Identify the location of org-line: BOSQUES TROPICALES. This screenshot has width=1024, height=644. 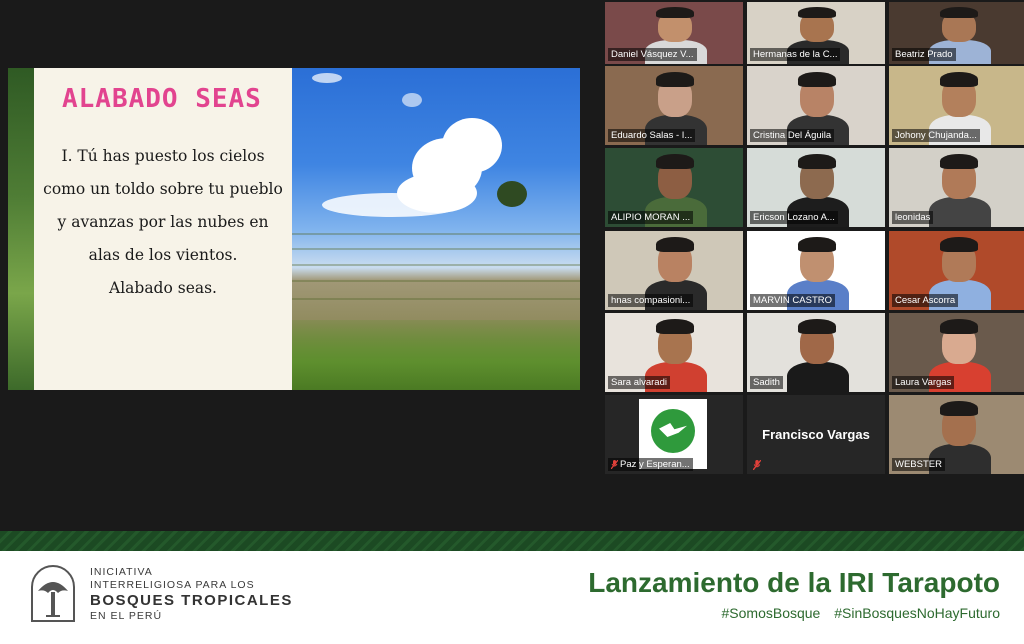
(191, 600).